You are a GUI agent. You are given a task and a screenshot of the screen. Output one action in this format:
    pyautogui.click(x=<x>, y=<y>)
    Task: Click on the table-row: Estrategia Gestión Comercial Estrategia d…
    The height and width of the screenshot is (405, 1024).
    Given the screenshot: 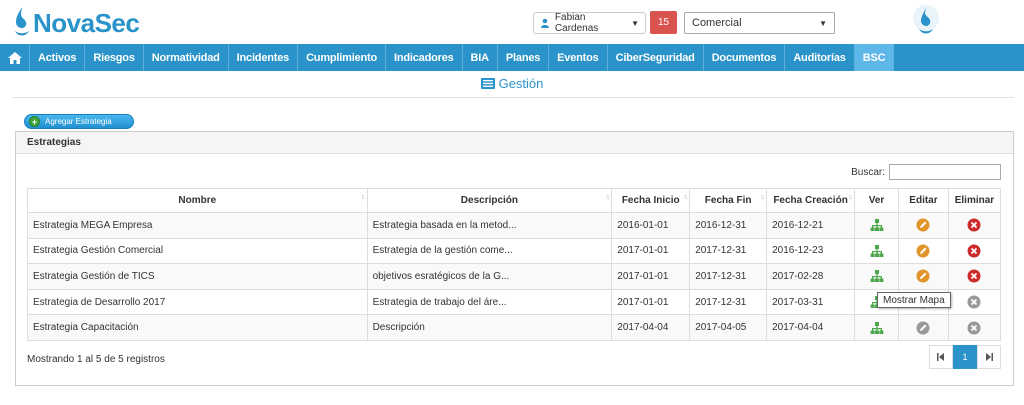 What is the action you would take?
    pyautogui.click(x=514, y=251)
    